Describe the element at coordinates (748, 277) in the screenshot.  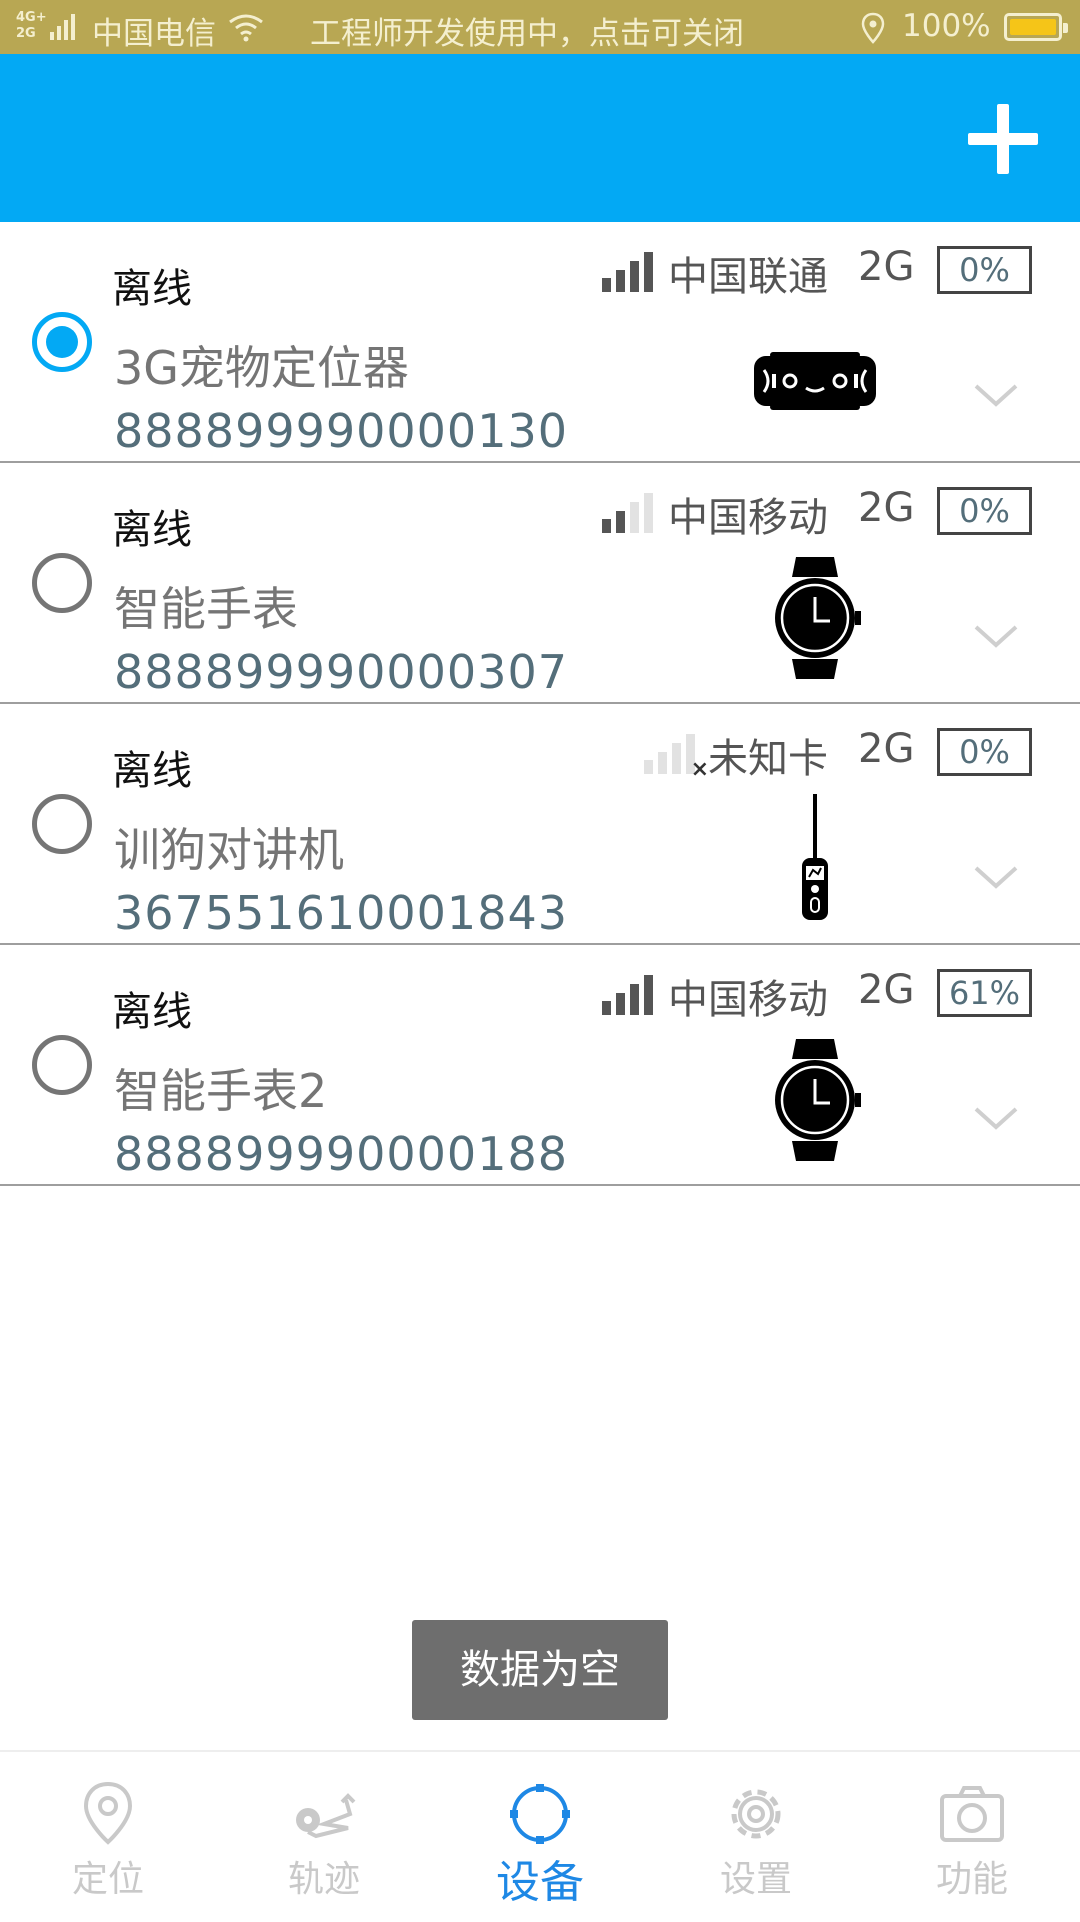
I see `device-carrier: 中国联通` at that location.